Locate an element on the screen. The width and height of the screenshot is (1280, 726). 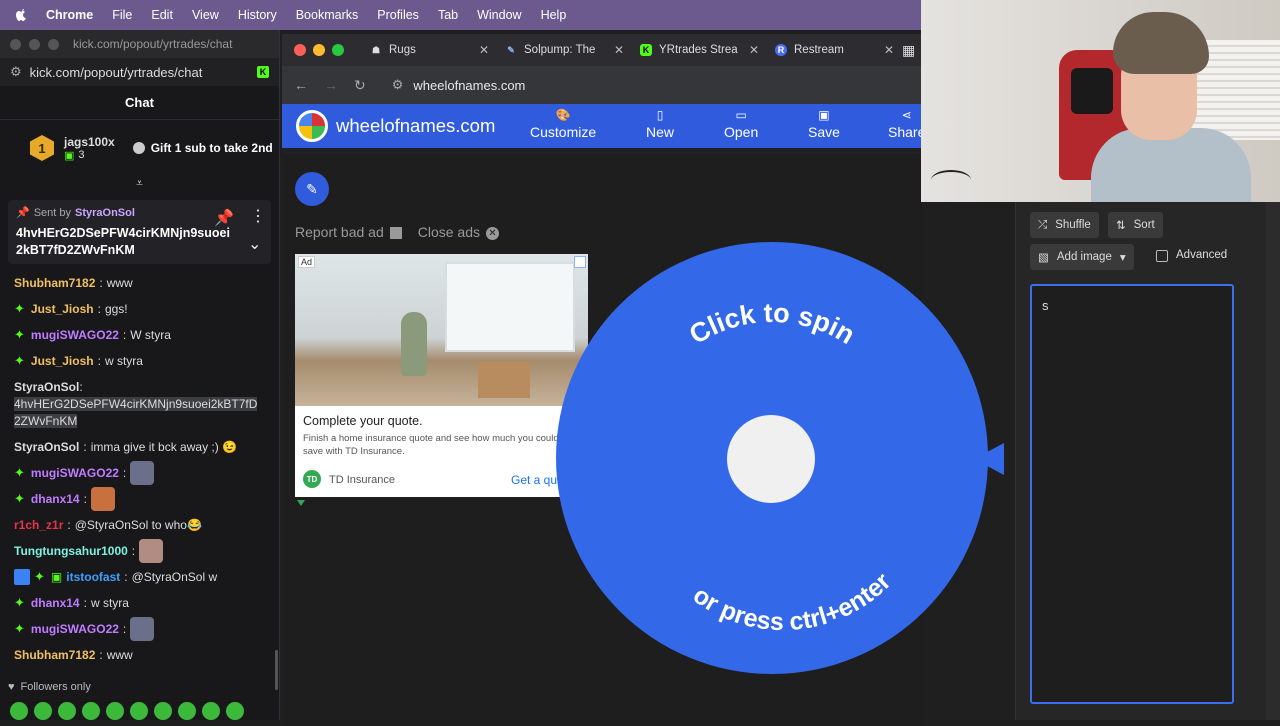
share-button: ⋖ Share is located at coordinates (906, 124).